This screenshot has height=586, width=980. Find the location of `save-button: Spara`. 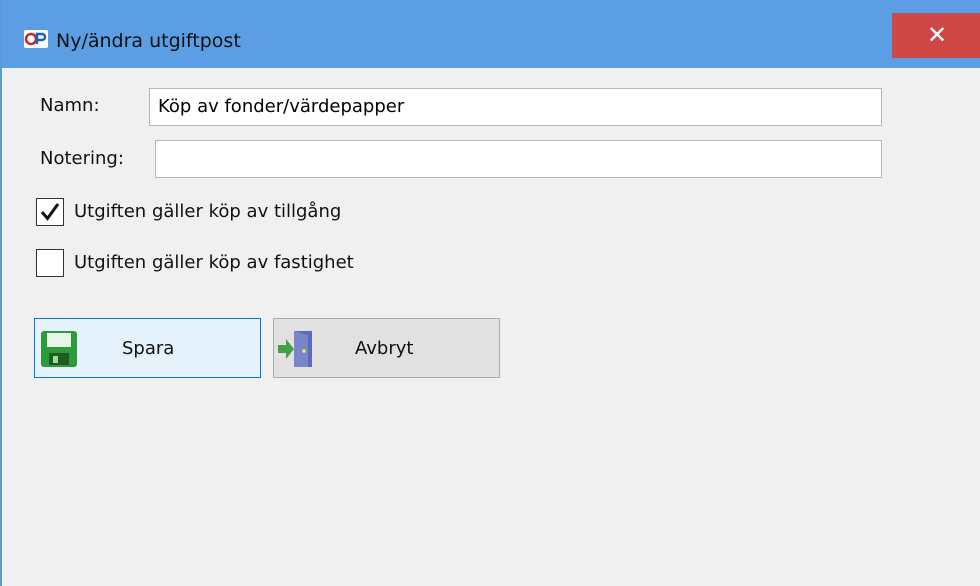

save-button: Spara is located at coordinates (147, 348).